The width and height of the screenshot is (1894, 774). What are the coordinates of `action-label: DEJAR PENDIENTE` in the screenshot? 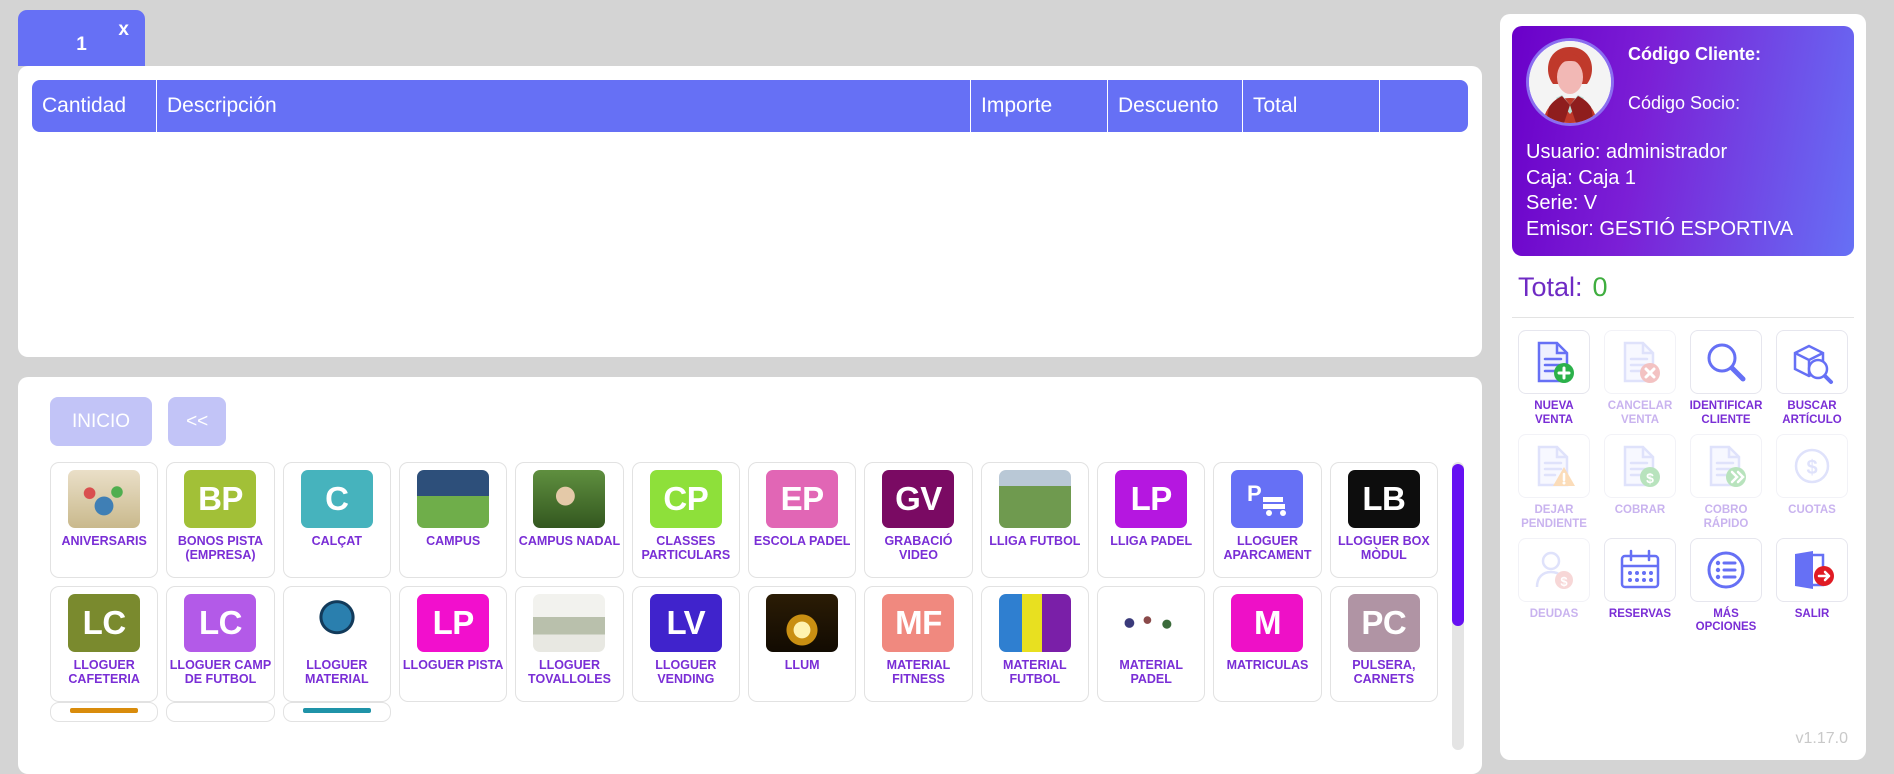 It's located at (1554, 516).